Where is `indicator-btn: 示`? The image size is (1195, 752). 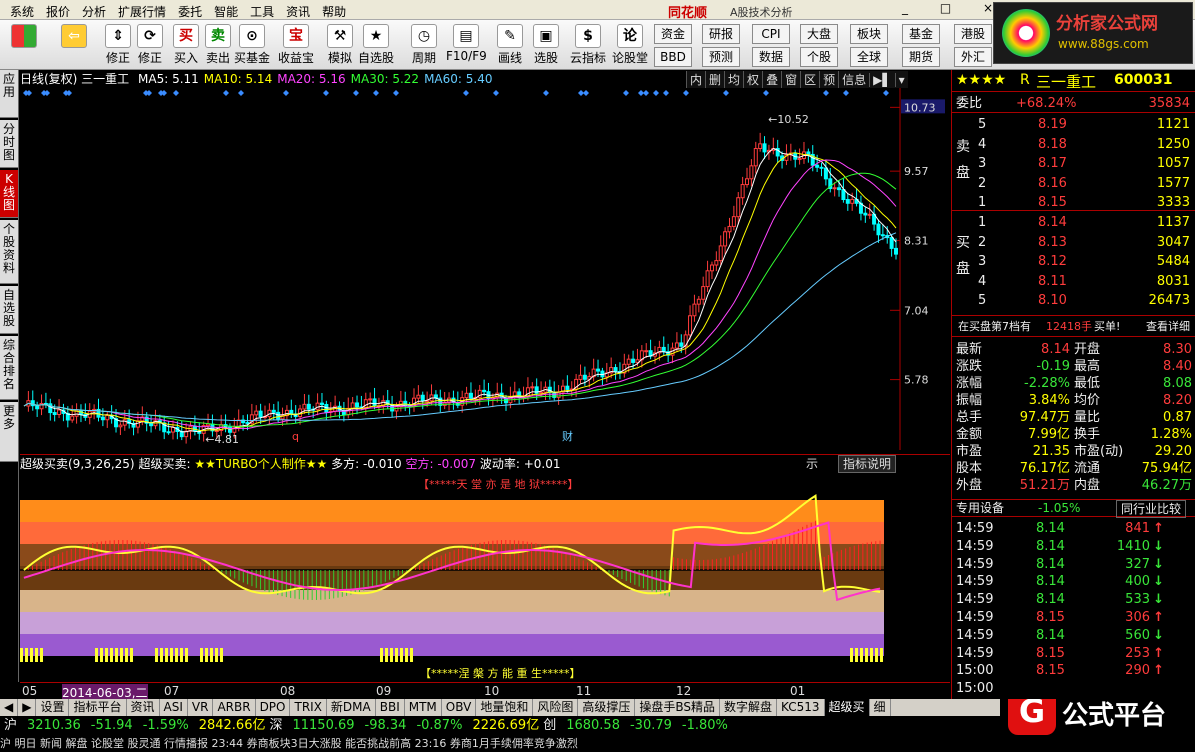
indicator-btn: 示 is located at coordinates (812, 464).